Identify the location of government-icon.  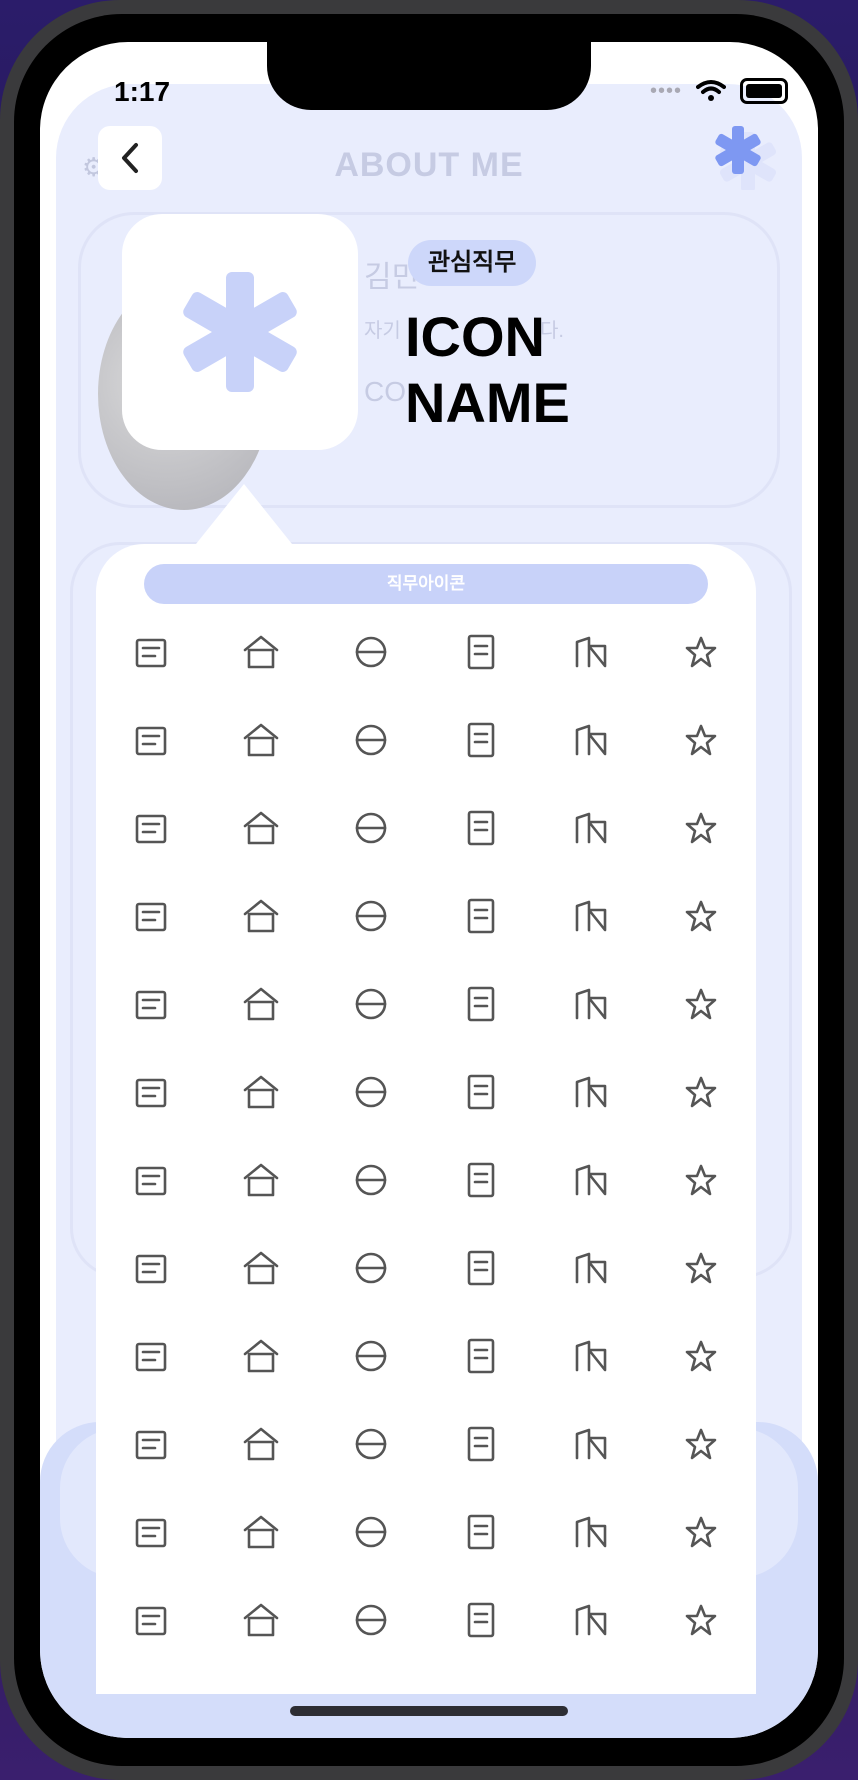
(151, 741).